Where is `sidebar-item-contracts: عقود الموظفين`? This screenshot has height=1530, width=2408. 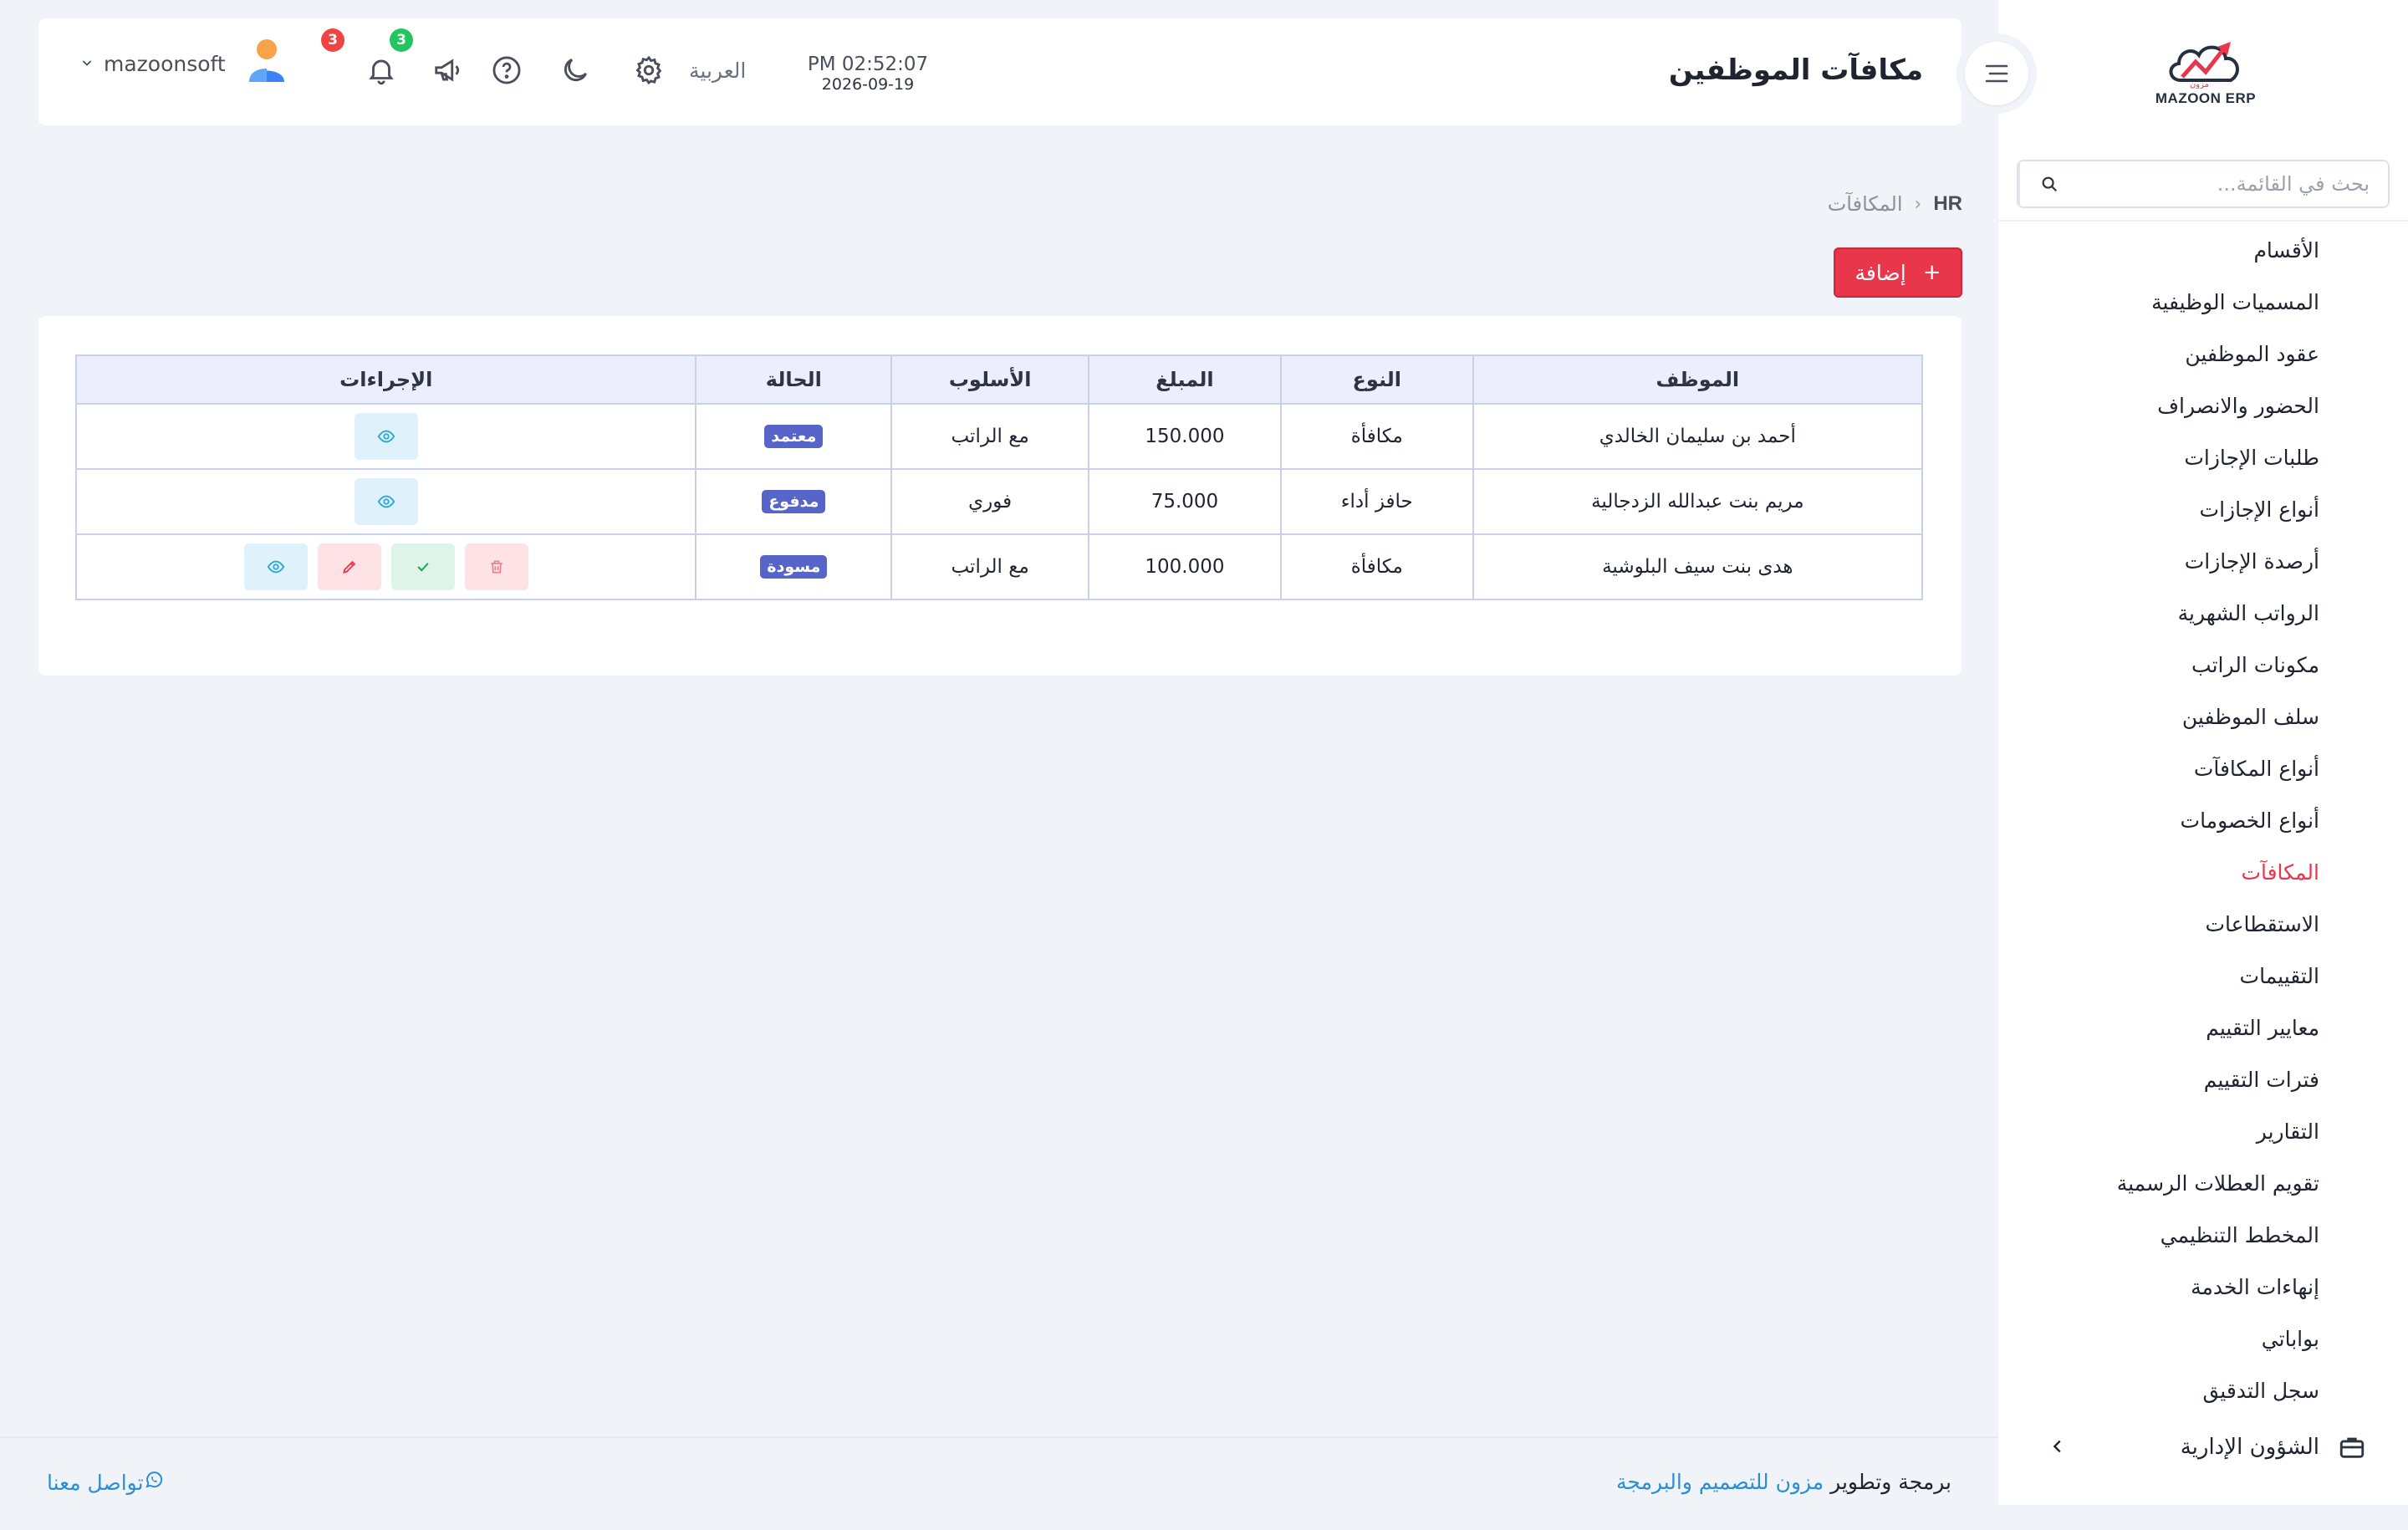
sidebar-item-contracts: عقود الموظفين is located at coordinates (2203, 354).